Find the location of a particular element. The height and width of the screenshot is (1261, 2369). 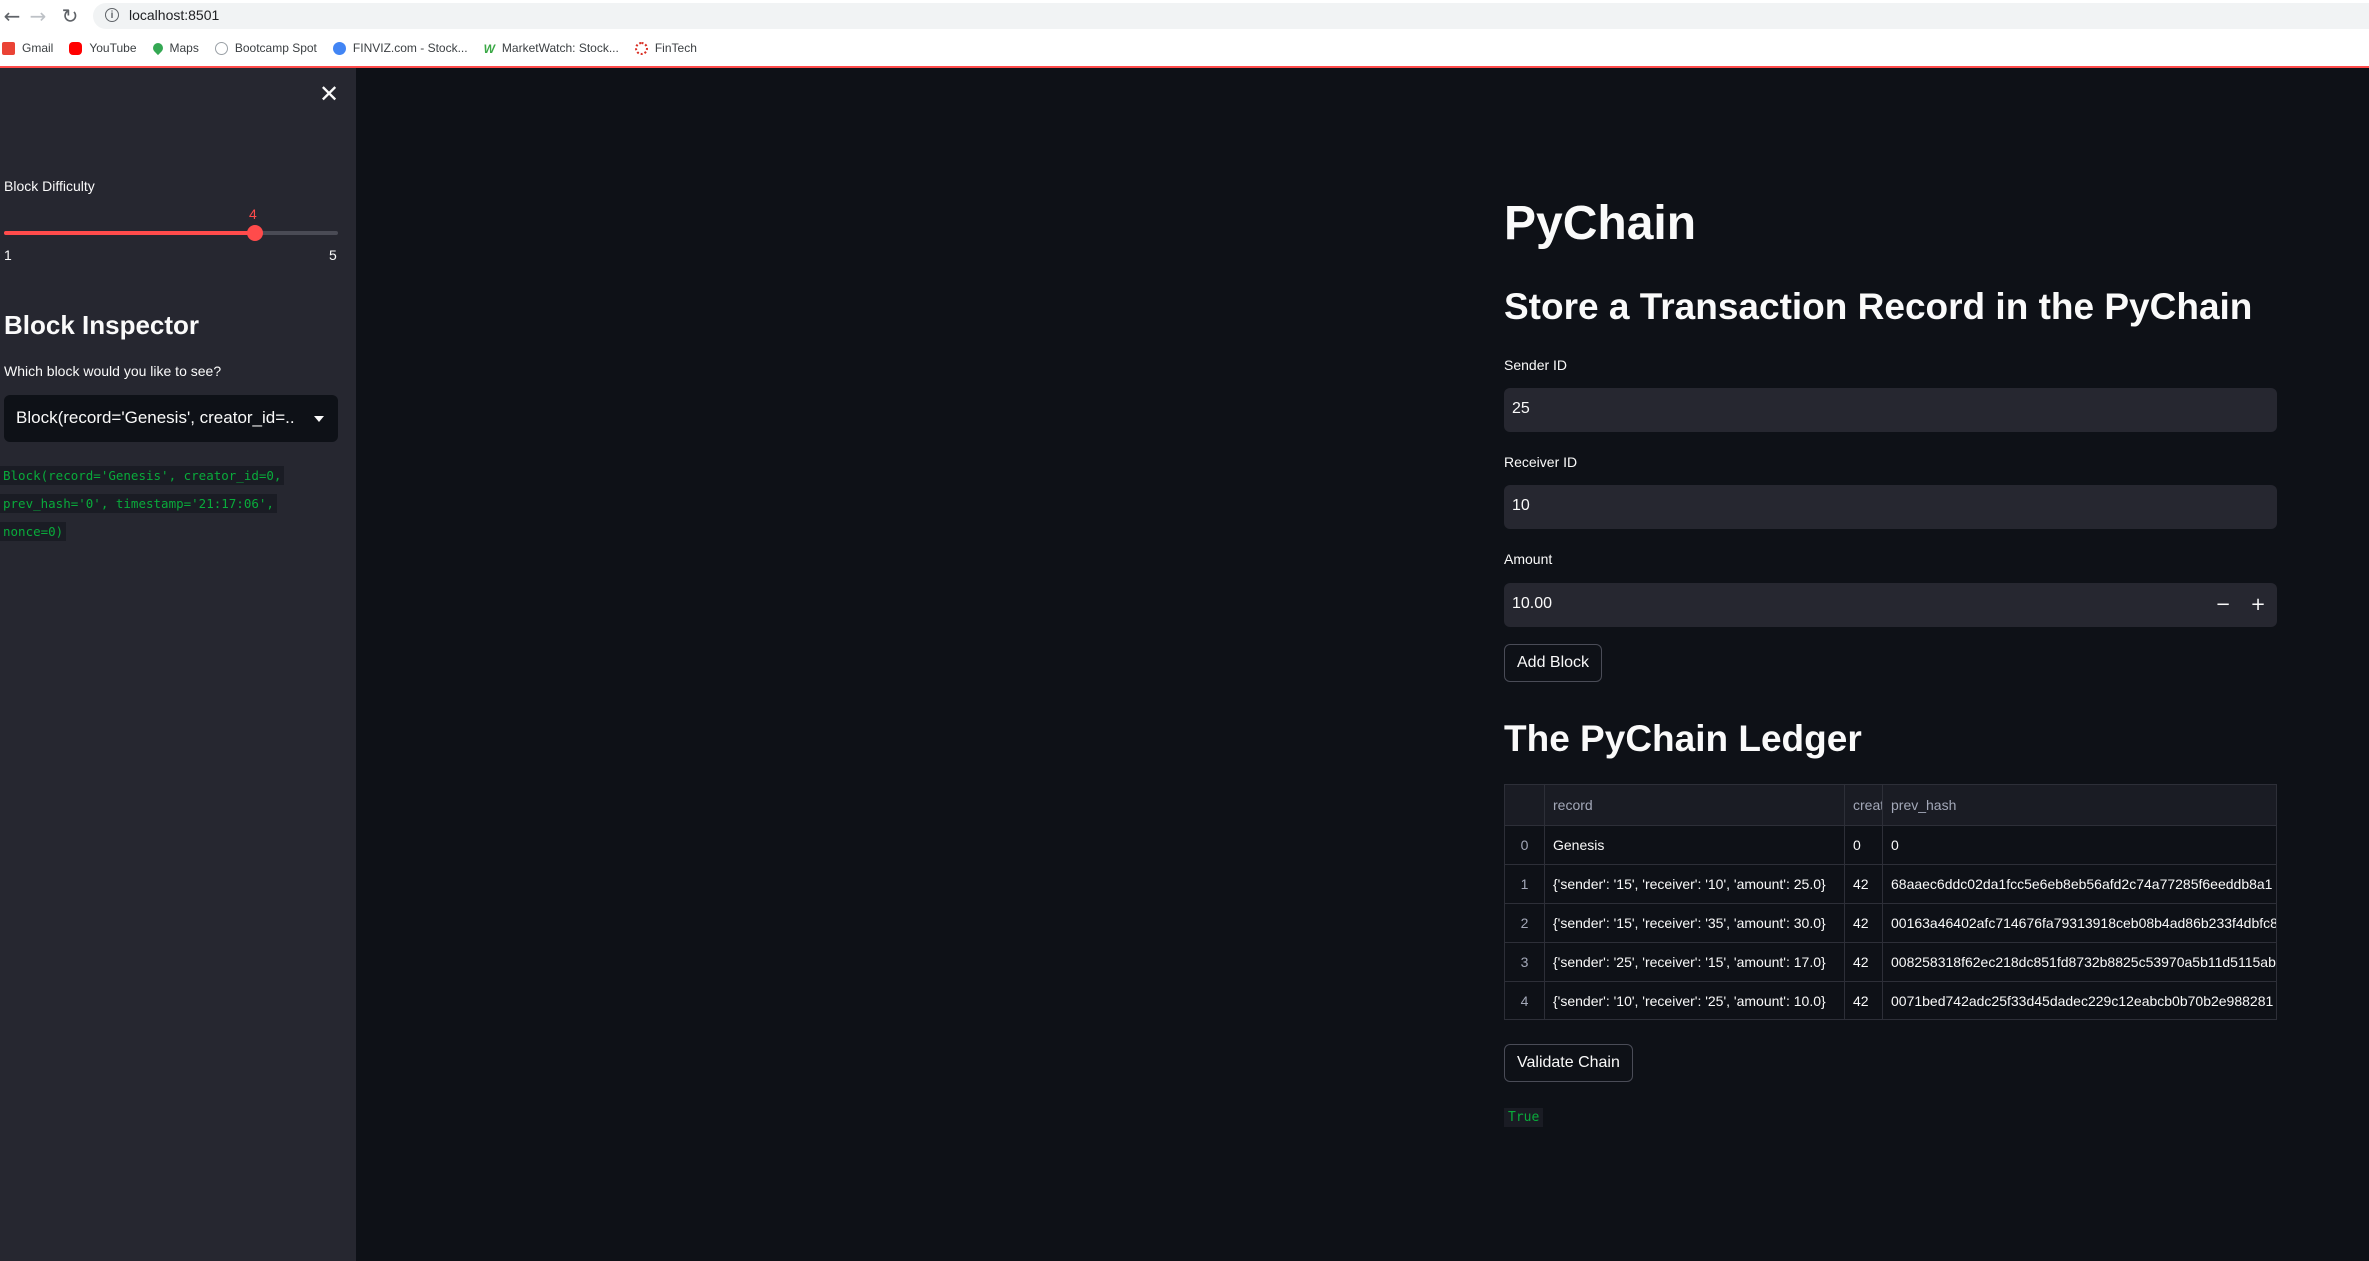

table-row: 0 Genesis 0 0 is located at coordinates (1890, 845).